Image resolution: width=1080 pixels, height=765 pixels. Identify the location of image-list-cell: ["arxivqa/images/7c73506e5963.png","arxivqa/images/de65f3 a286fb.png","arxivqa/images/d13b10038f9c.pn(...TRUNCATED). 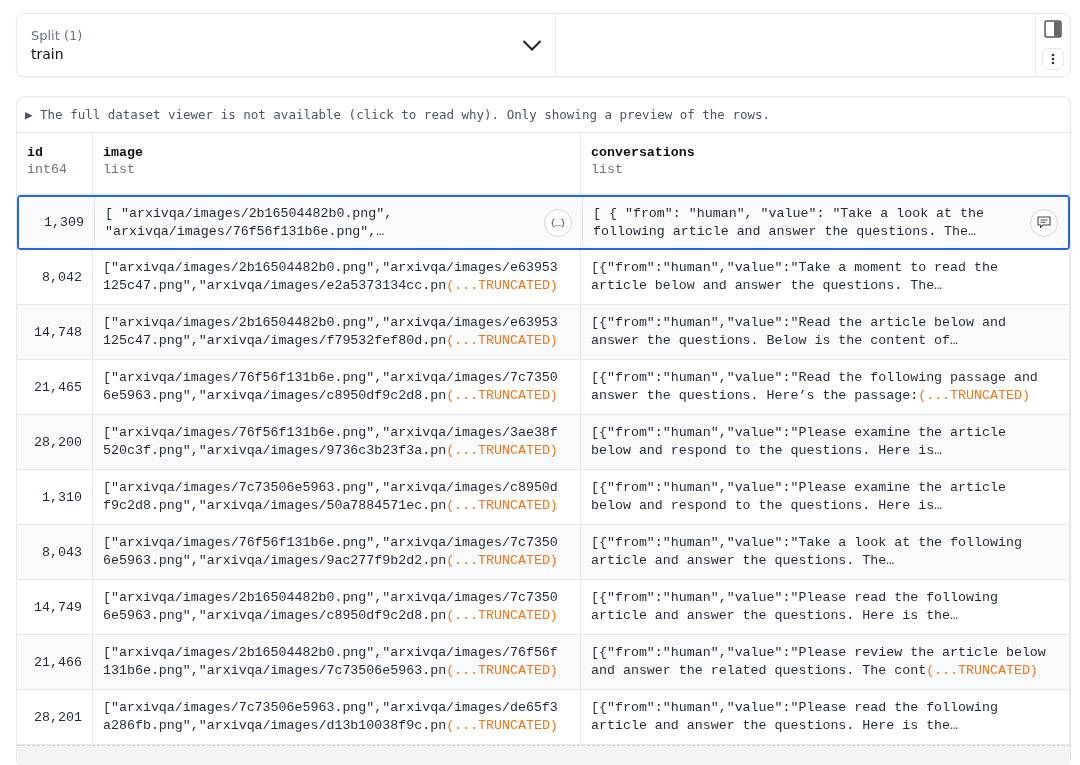
(330, 717).